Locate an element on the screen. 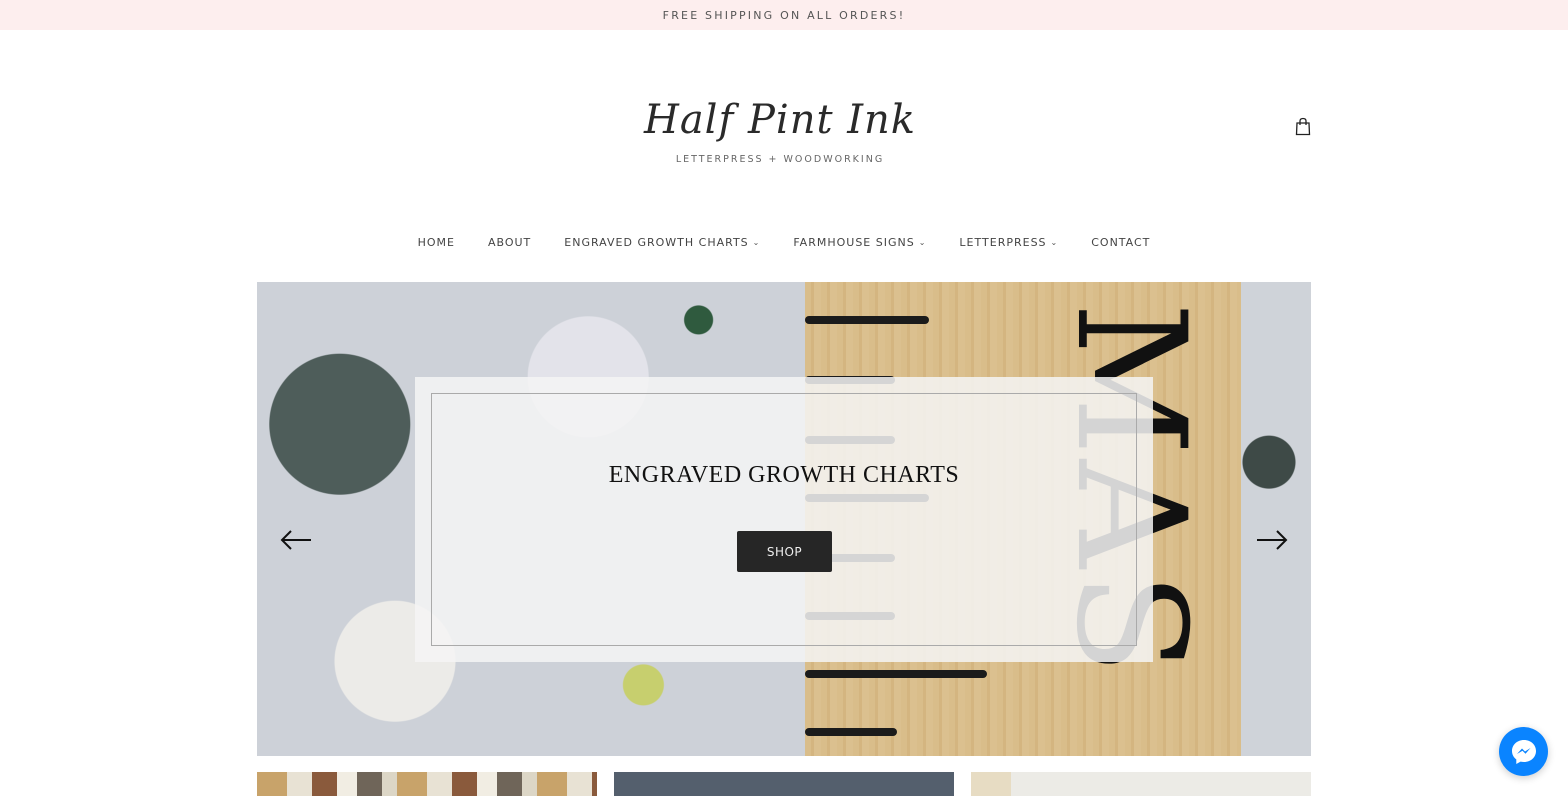 The height and width of the screenshot is (796, 1568). nav-growth-charts-label: ENGRAVED GROWTH CHARTS is located at coordinates (656, 242).